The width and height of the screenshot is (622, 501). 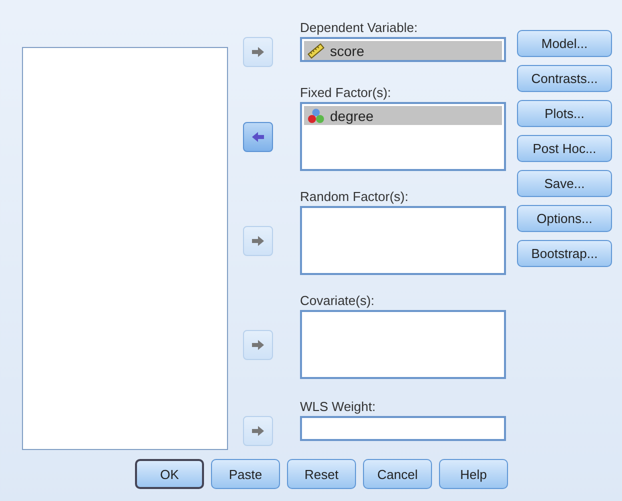 I want to click on balls-icon, so click(x=316, y=116).